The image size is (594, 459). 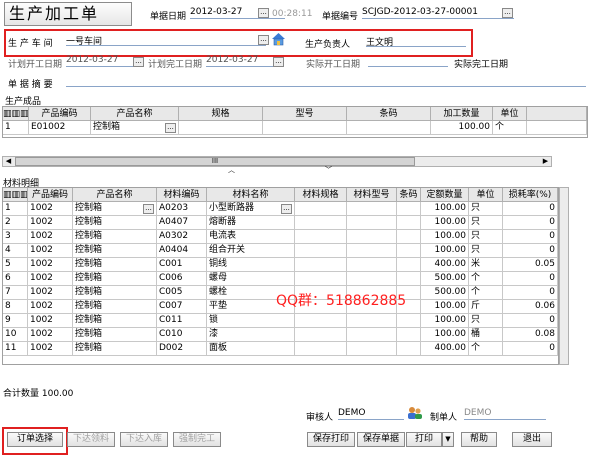 What do you see at coordinates (60, 128) in the screenshot?
I see `product-code-cell: E01002` at bounding box center [60, 128].